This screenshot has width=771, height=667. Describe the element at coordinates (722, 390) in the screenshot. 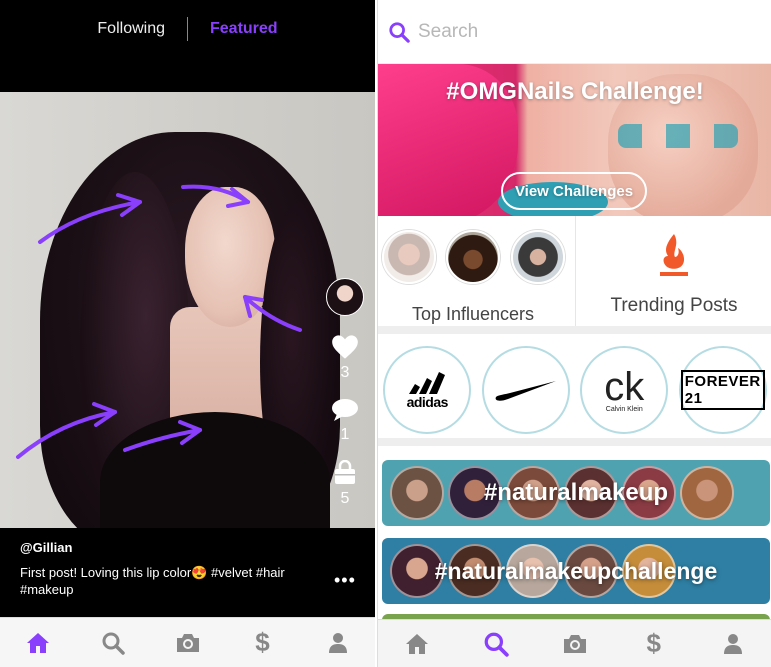

I see `brand-forever21: FOREVER 21` at that location.